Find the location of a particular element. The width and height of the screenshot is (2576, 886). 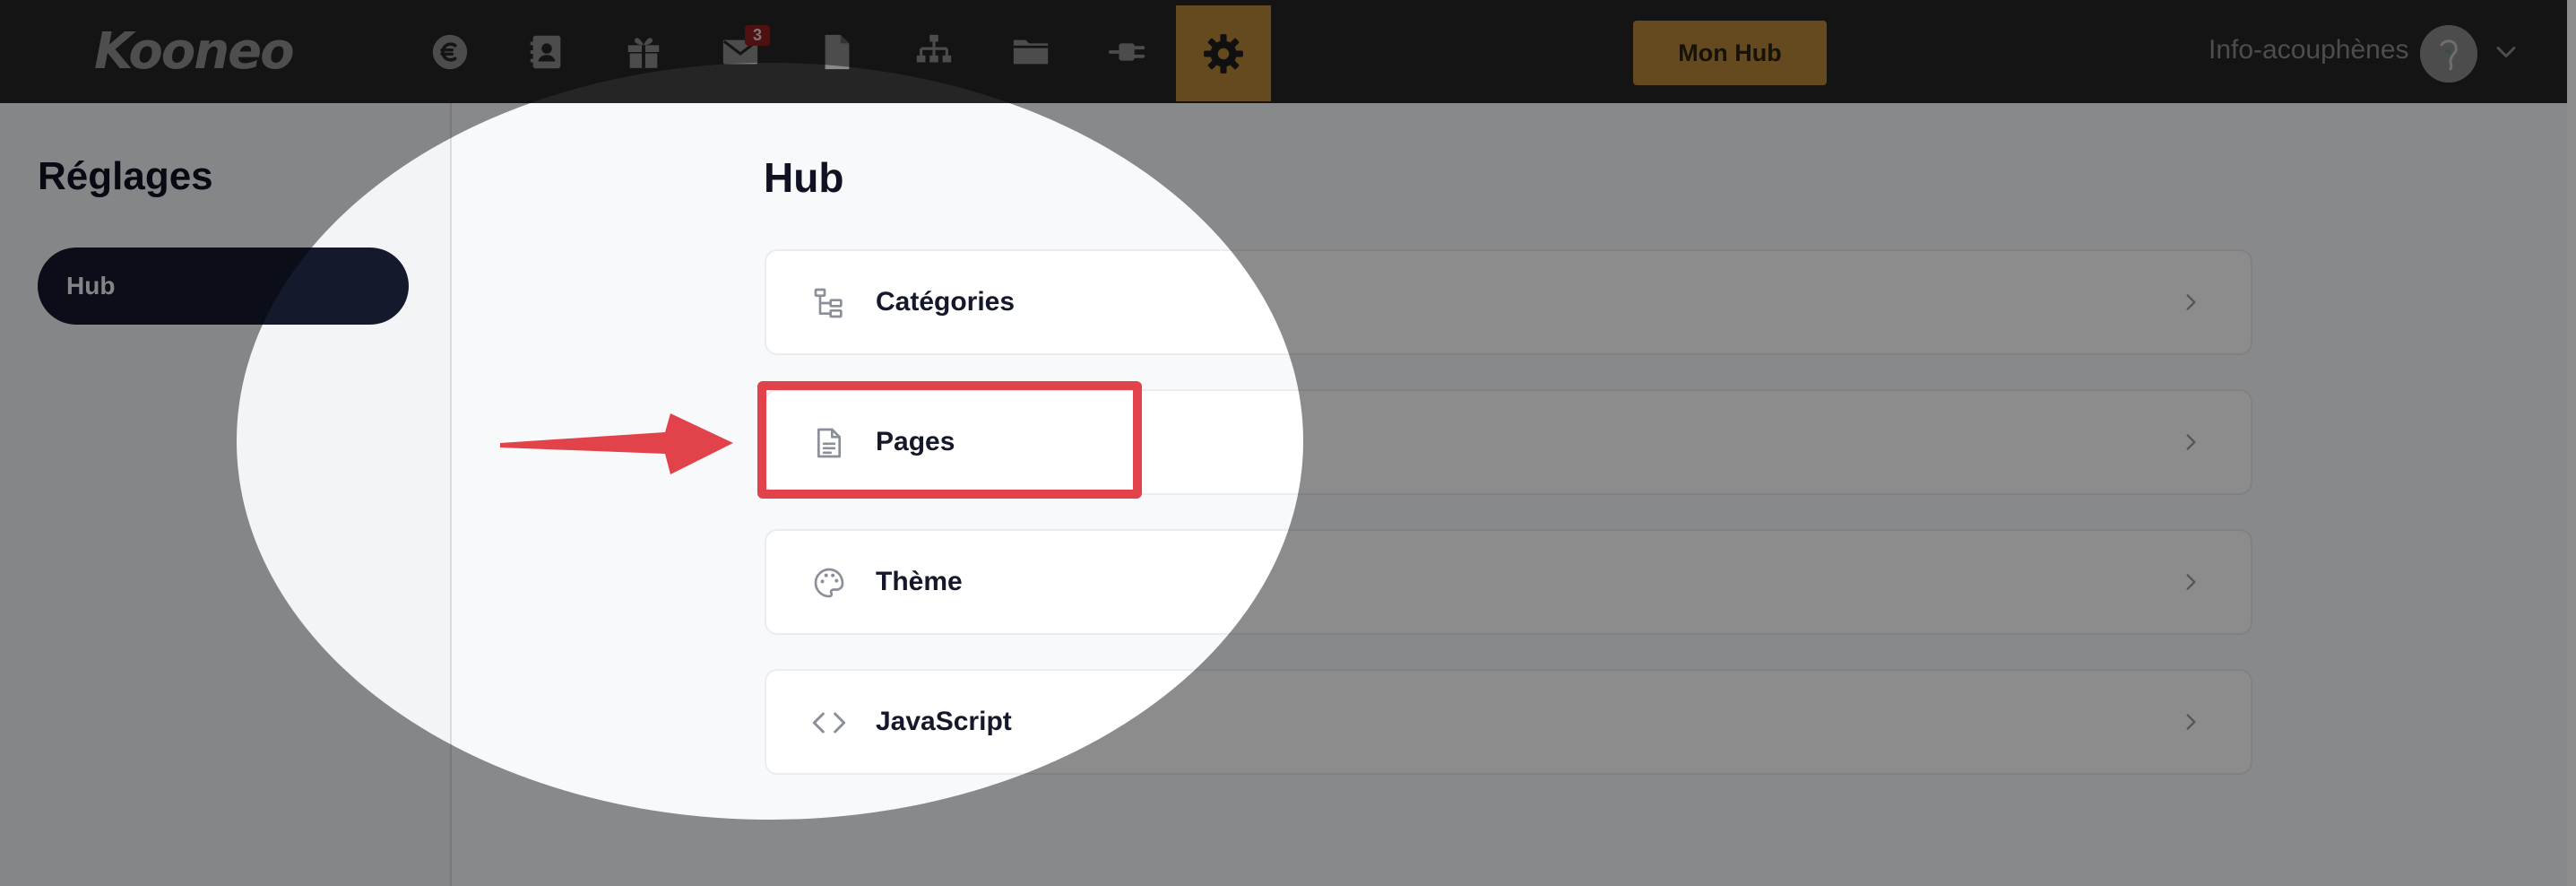

sidebar-title: Réglages is located at coordinates (125, 176).